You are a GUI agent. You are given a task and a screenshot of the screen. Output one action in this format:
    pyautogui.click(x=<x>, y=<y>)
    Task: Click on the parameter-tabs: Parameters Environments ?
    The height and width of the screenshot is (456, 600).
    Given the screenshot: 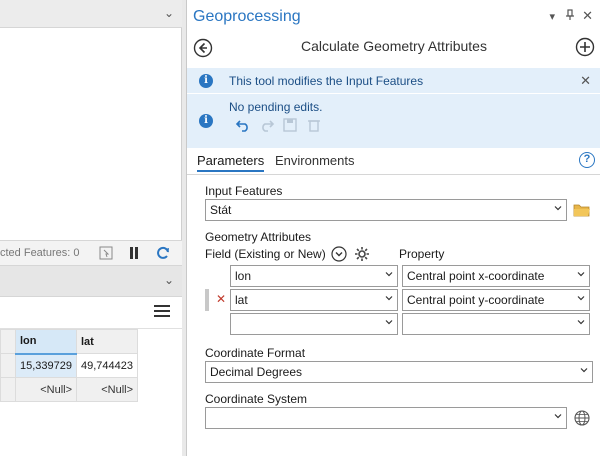 What is the action you would take?
    pyautogui.click(x=393, y=162)
    